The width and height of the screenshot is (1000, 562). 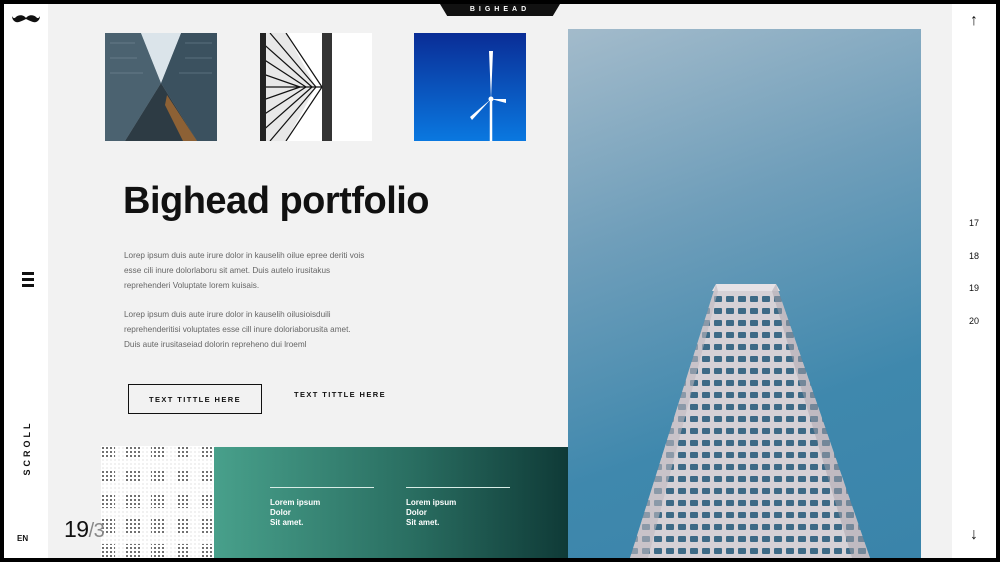 I want to click on mustache-icon, so click(x=26, y=19).